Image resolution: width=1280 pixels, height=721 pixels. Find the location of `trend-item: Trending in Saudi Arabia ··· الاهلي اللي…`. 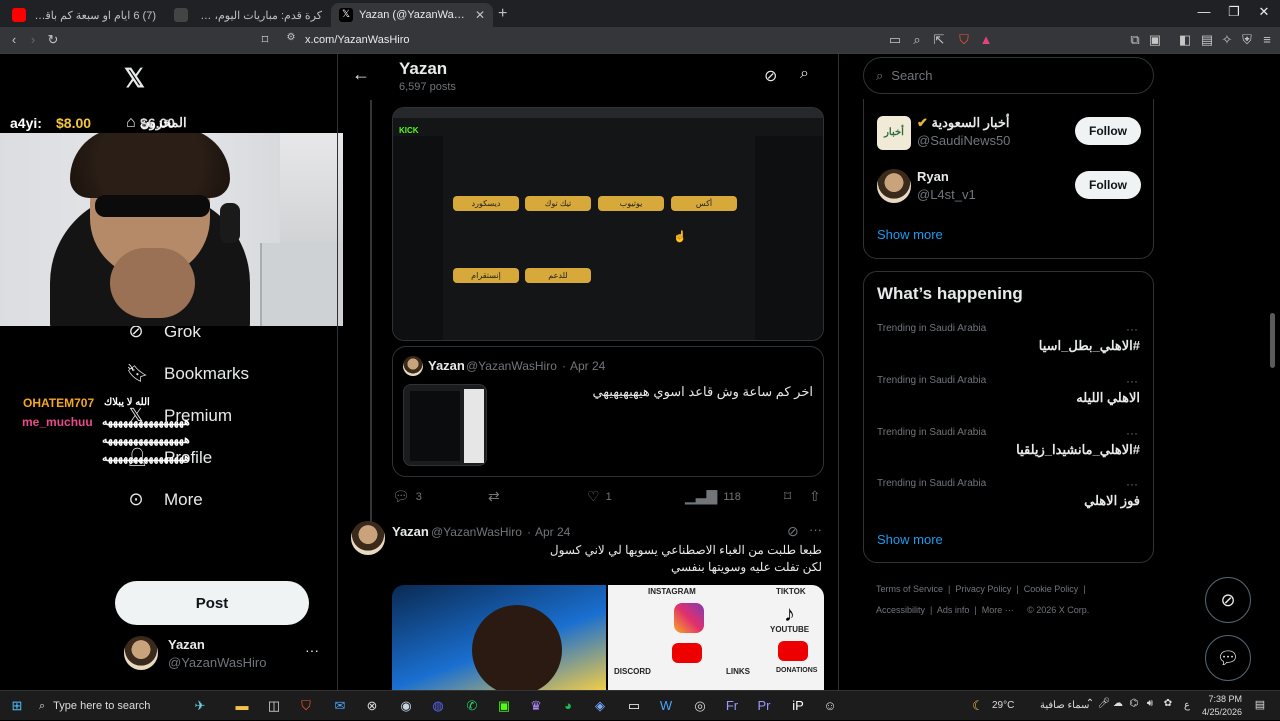

trend-item: Trending in Saudi Arabia ··· الاهلي اللي… is located at coordinates (1008, 397).